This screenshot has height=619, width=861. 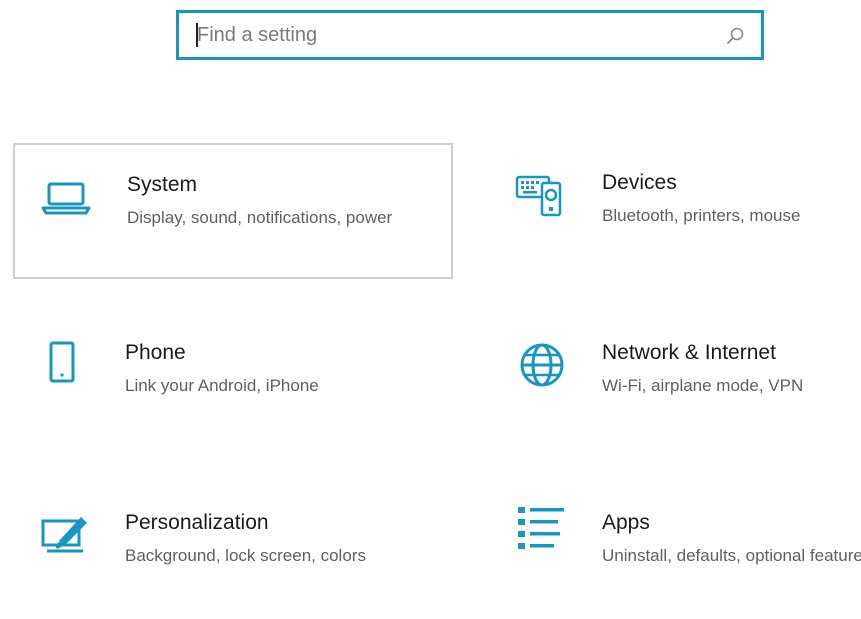 I want to click on tile-devices: Devices Bluetooth, printers, mouse, so click(x=675, y=211).